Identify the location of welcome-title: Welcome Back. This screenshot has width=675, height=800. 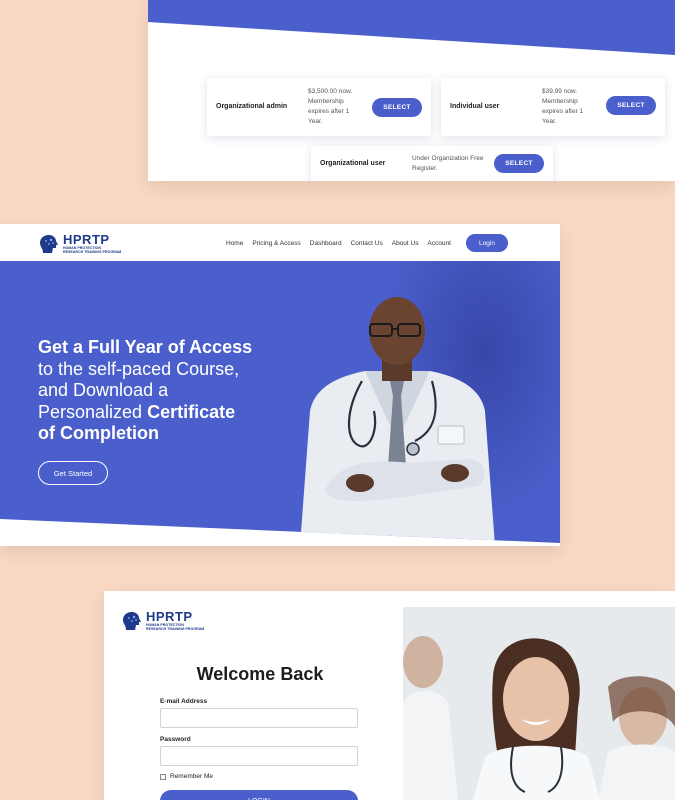
(260, 674).